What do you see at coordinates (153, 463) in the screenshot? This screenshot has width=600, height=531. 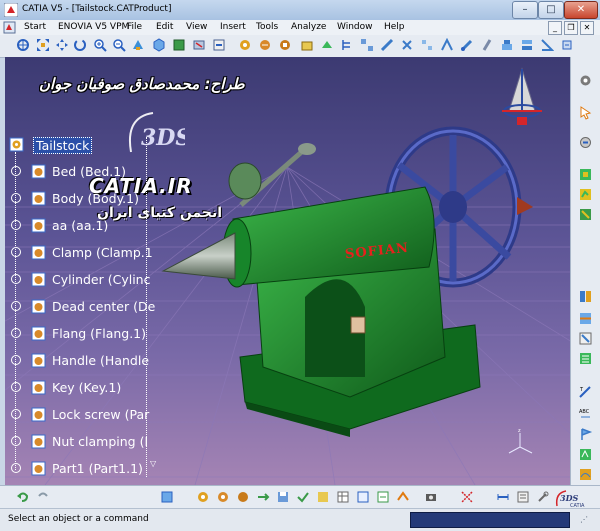 I see `tree-scroll-down-icon: ▽` at bounding box center [153, 463].